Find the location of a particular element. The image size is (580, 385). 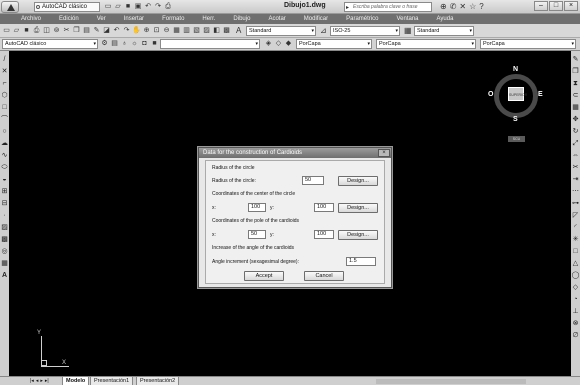

help-button: ? is located at coordinates (481, 6).